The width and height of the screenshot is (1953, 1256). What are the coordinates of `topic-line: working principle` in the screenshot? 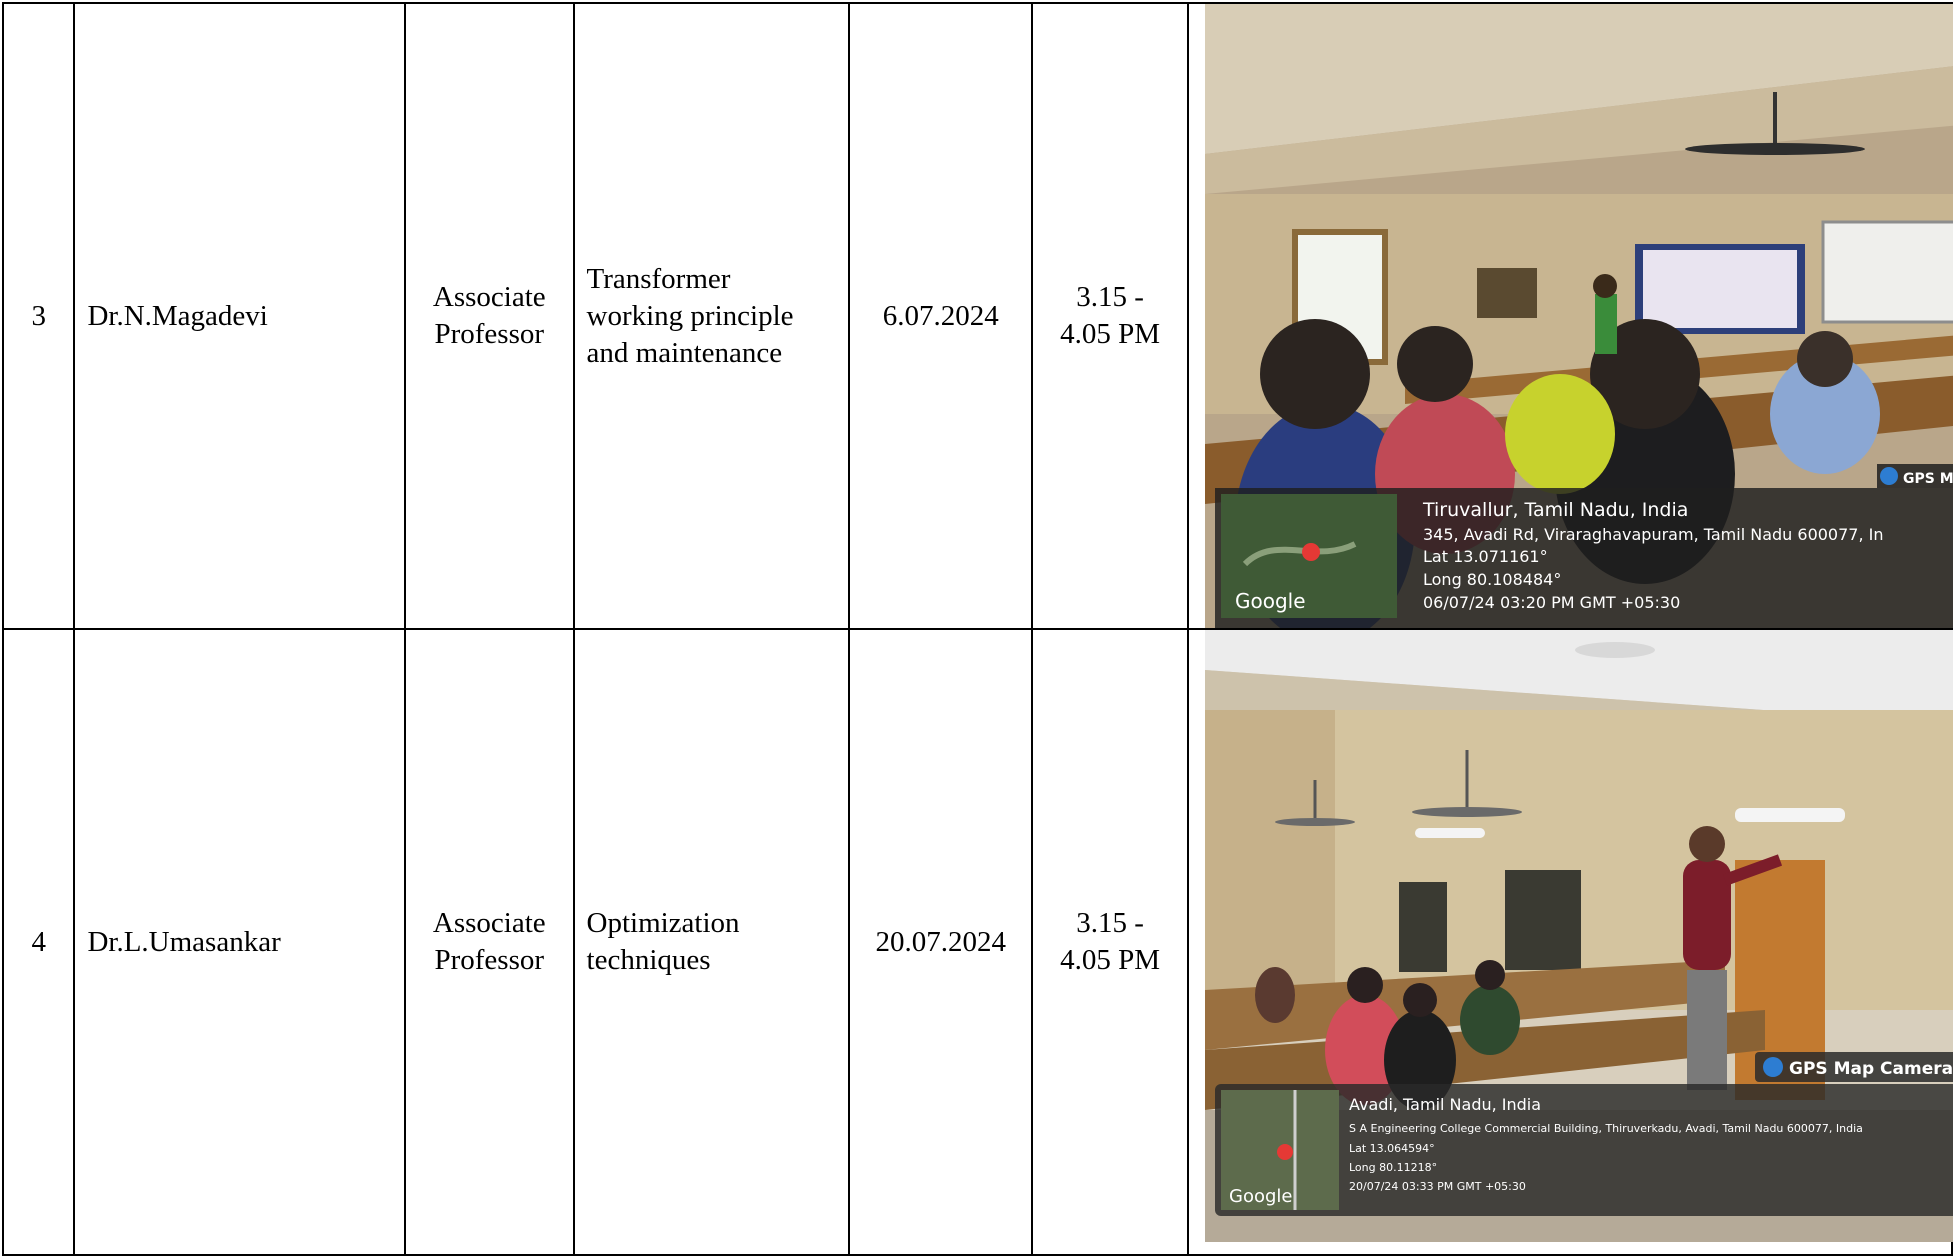 It's located at (690, 315).